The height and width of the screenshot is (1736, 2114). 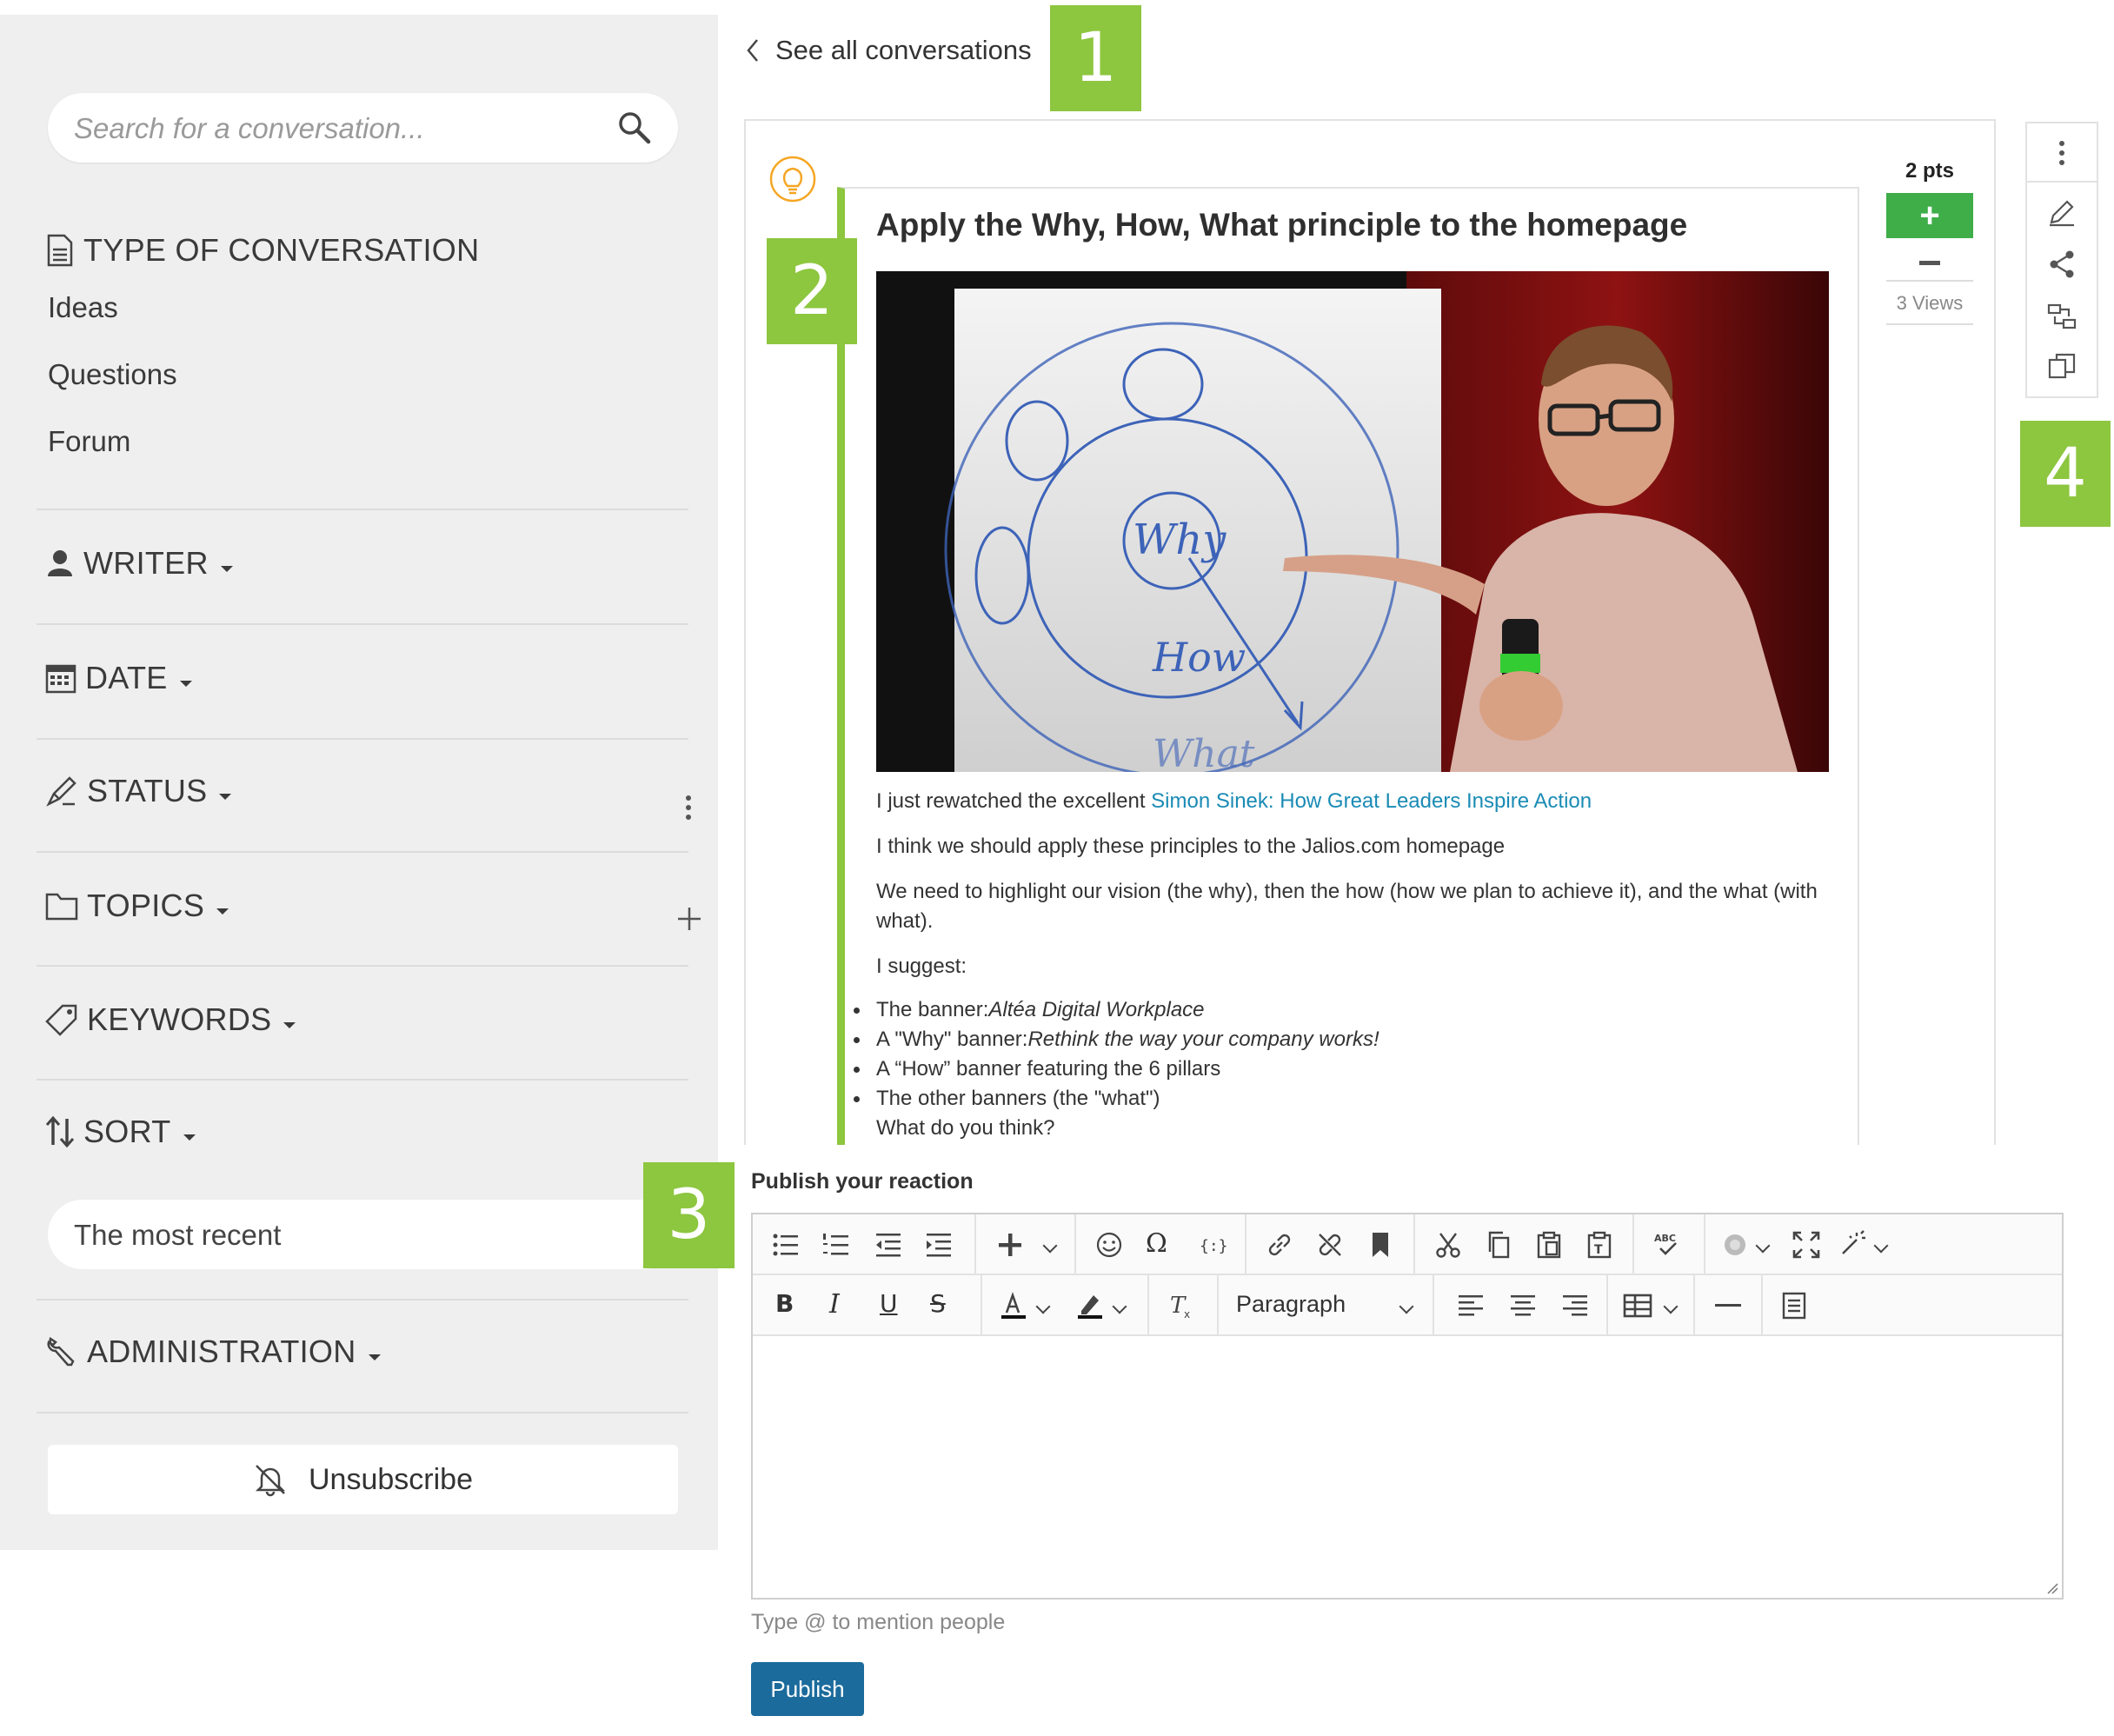 I want to click on text-color-icon, so click(x=1013, y=1305).